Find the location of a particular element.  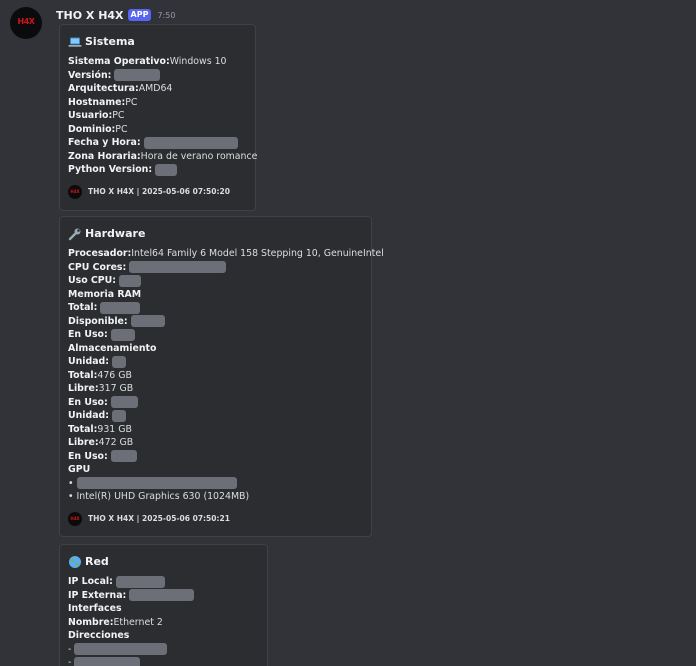

footer-text: THO X H4X | 2025-05-06 07:50:21 is located at coordinates (159, 518).